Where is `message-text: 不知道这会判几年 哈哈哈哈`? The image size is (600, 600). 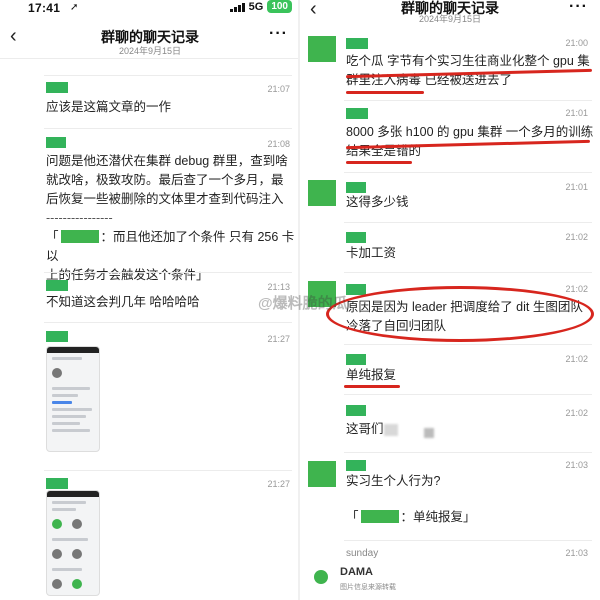 message-text: 不知道这会判几年 哈哈哈哈 is located at coordinates (123, 302).